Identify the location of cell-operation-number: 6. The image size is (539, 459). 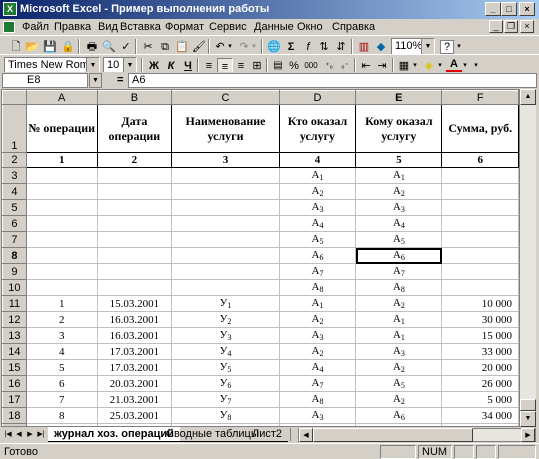
(61, 383).